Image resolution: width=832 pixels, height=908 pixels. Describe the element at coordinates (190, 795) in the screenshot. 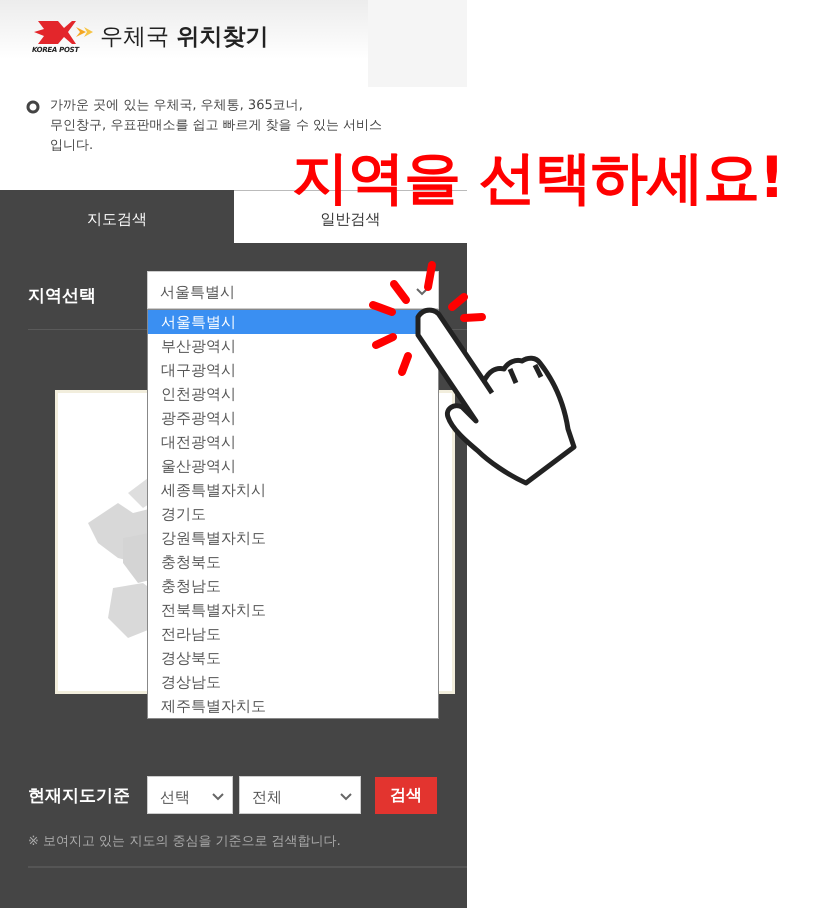

I see `filter-select: 선택` at that location.